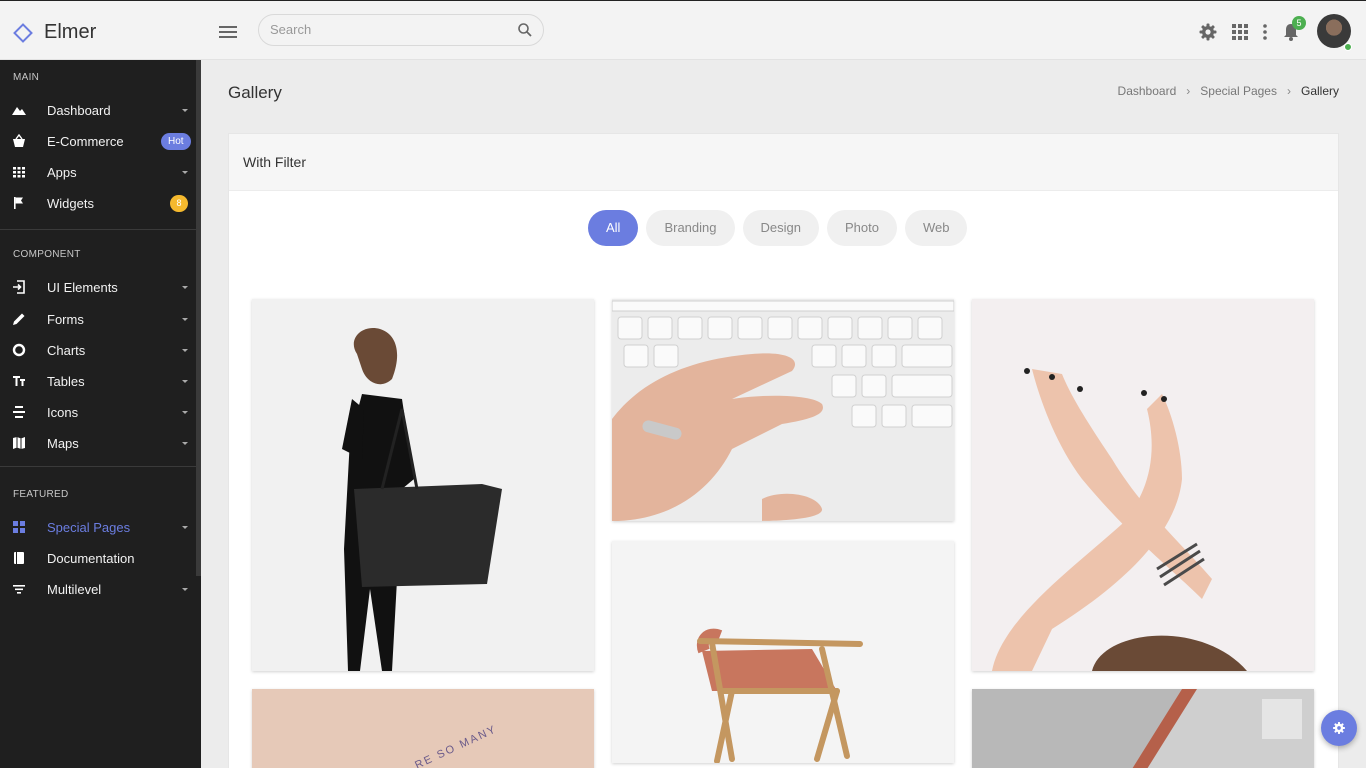 This screenshot has height=768, width=1366. Describe the element at coordinates (936, 228) in the screenshot. I see `filter-web: Web` at that location.